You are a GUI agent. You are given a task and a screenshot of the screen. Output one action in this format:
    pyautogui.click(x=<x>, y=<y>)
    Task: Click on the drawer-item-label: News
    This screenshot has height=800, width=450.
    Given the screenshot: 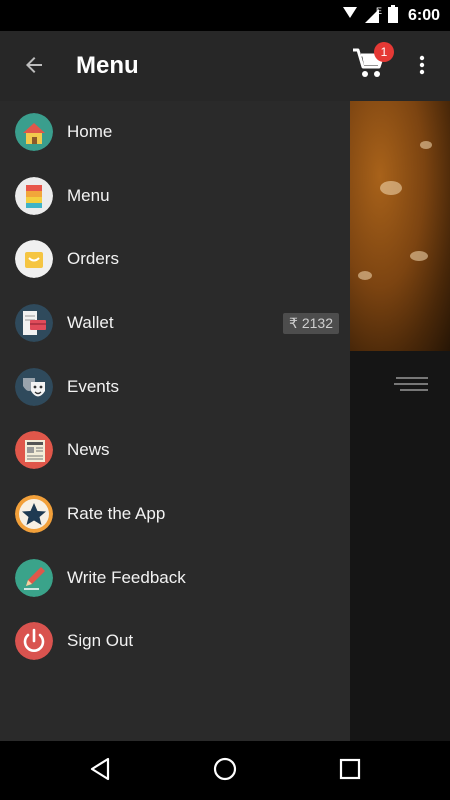 What is the action you would take?
    pyautogui.click(x=88, y=449)
    